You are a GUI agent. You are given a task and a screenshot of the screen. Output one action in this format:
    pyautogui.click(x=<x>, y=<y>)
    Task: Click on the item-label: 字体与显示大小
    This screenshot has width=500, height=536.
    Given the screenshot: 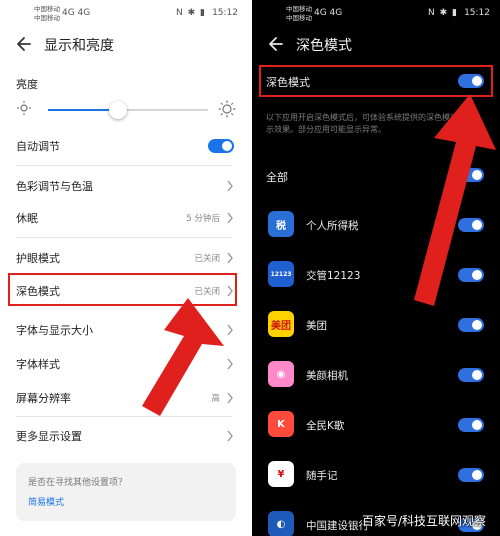 What is the action you would take?
    pyautogui.click(x=54, y=330)
    